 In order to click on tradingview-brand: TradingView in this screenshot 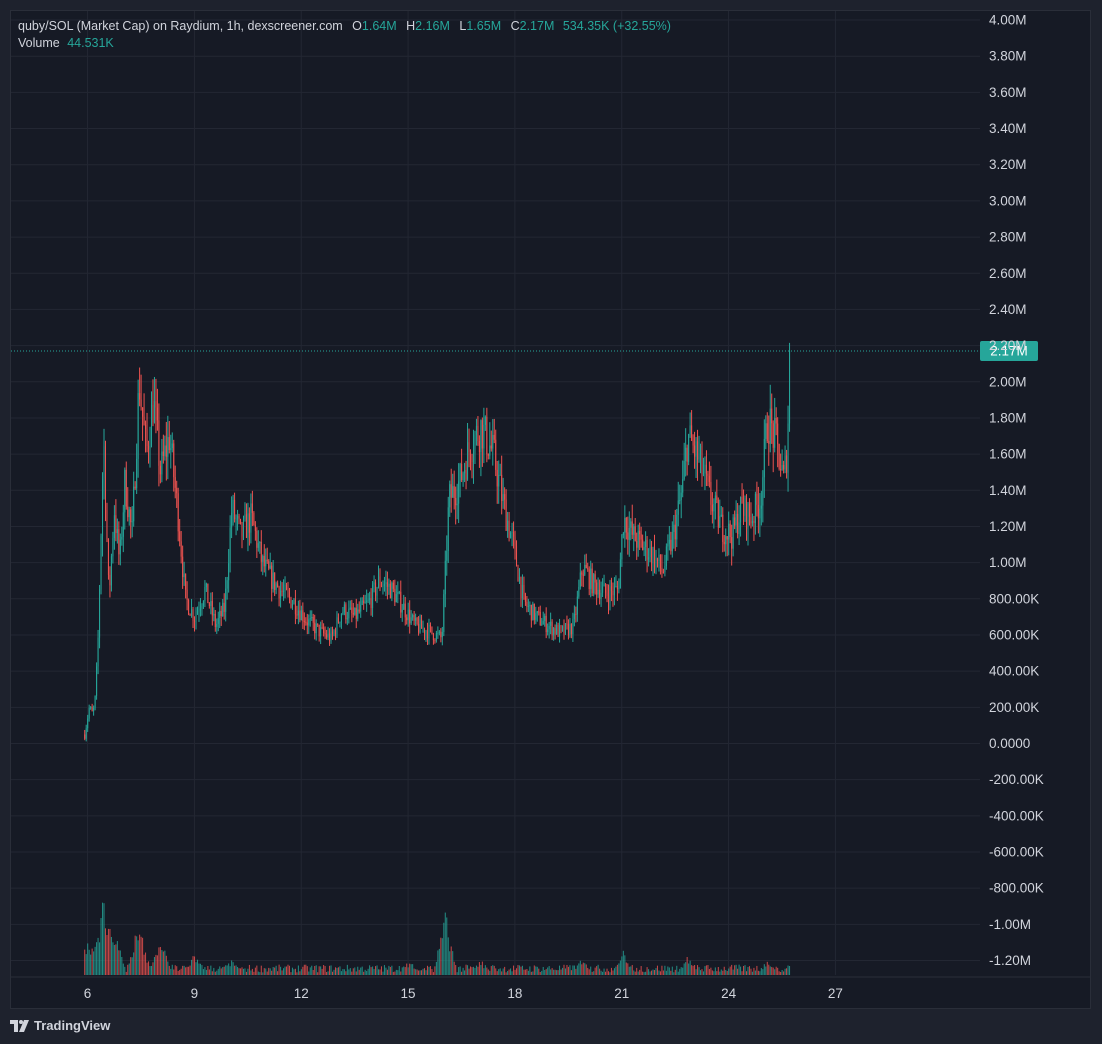, I will do `click(60, 1025)`.